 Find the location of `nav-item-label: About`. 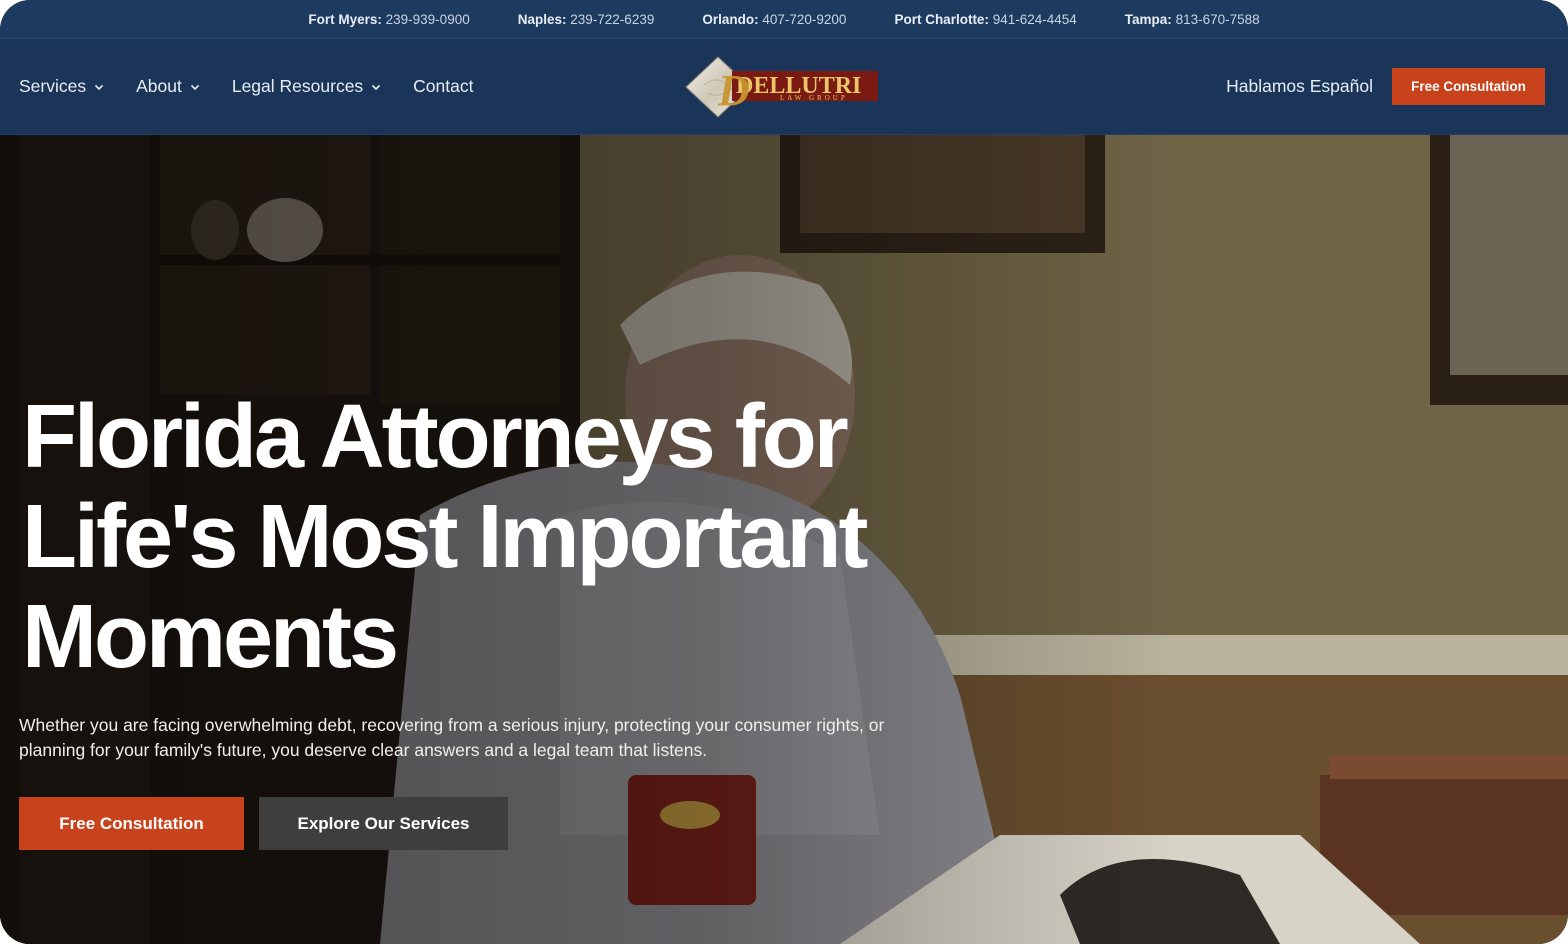

nav-item-label: About is located at coordinates (159, 86).